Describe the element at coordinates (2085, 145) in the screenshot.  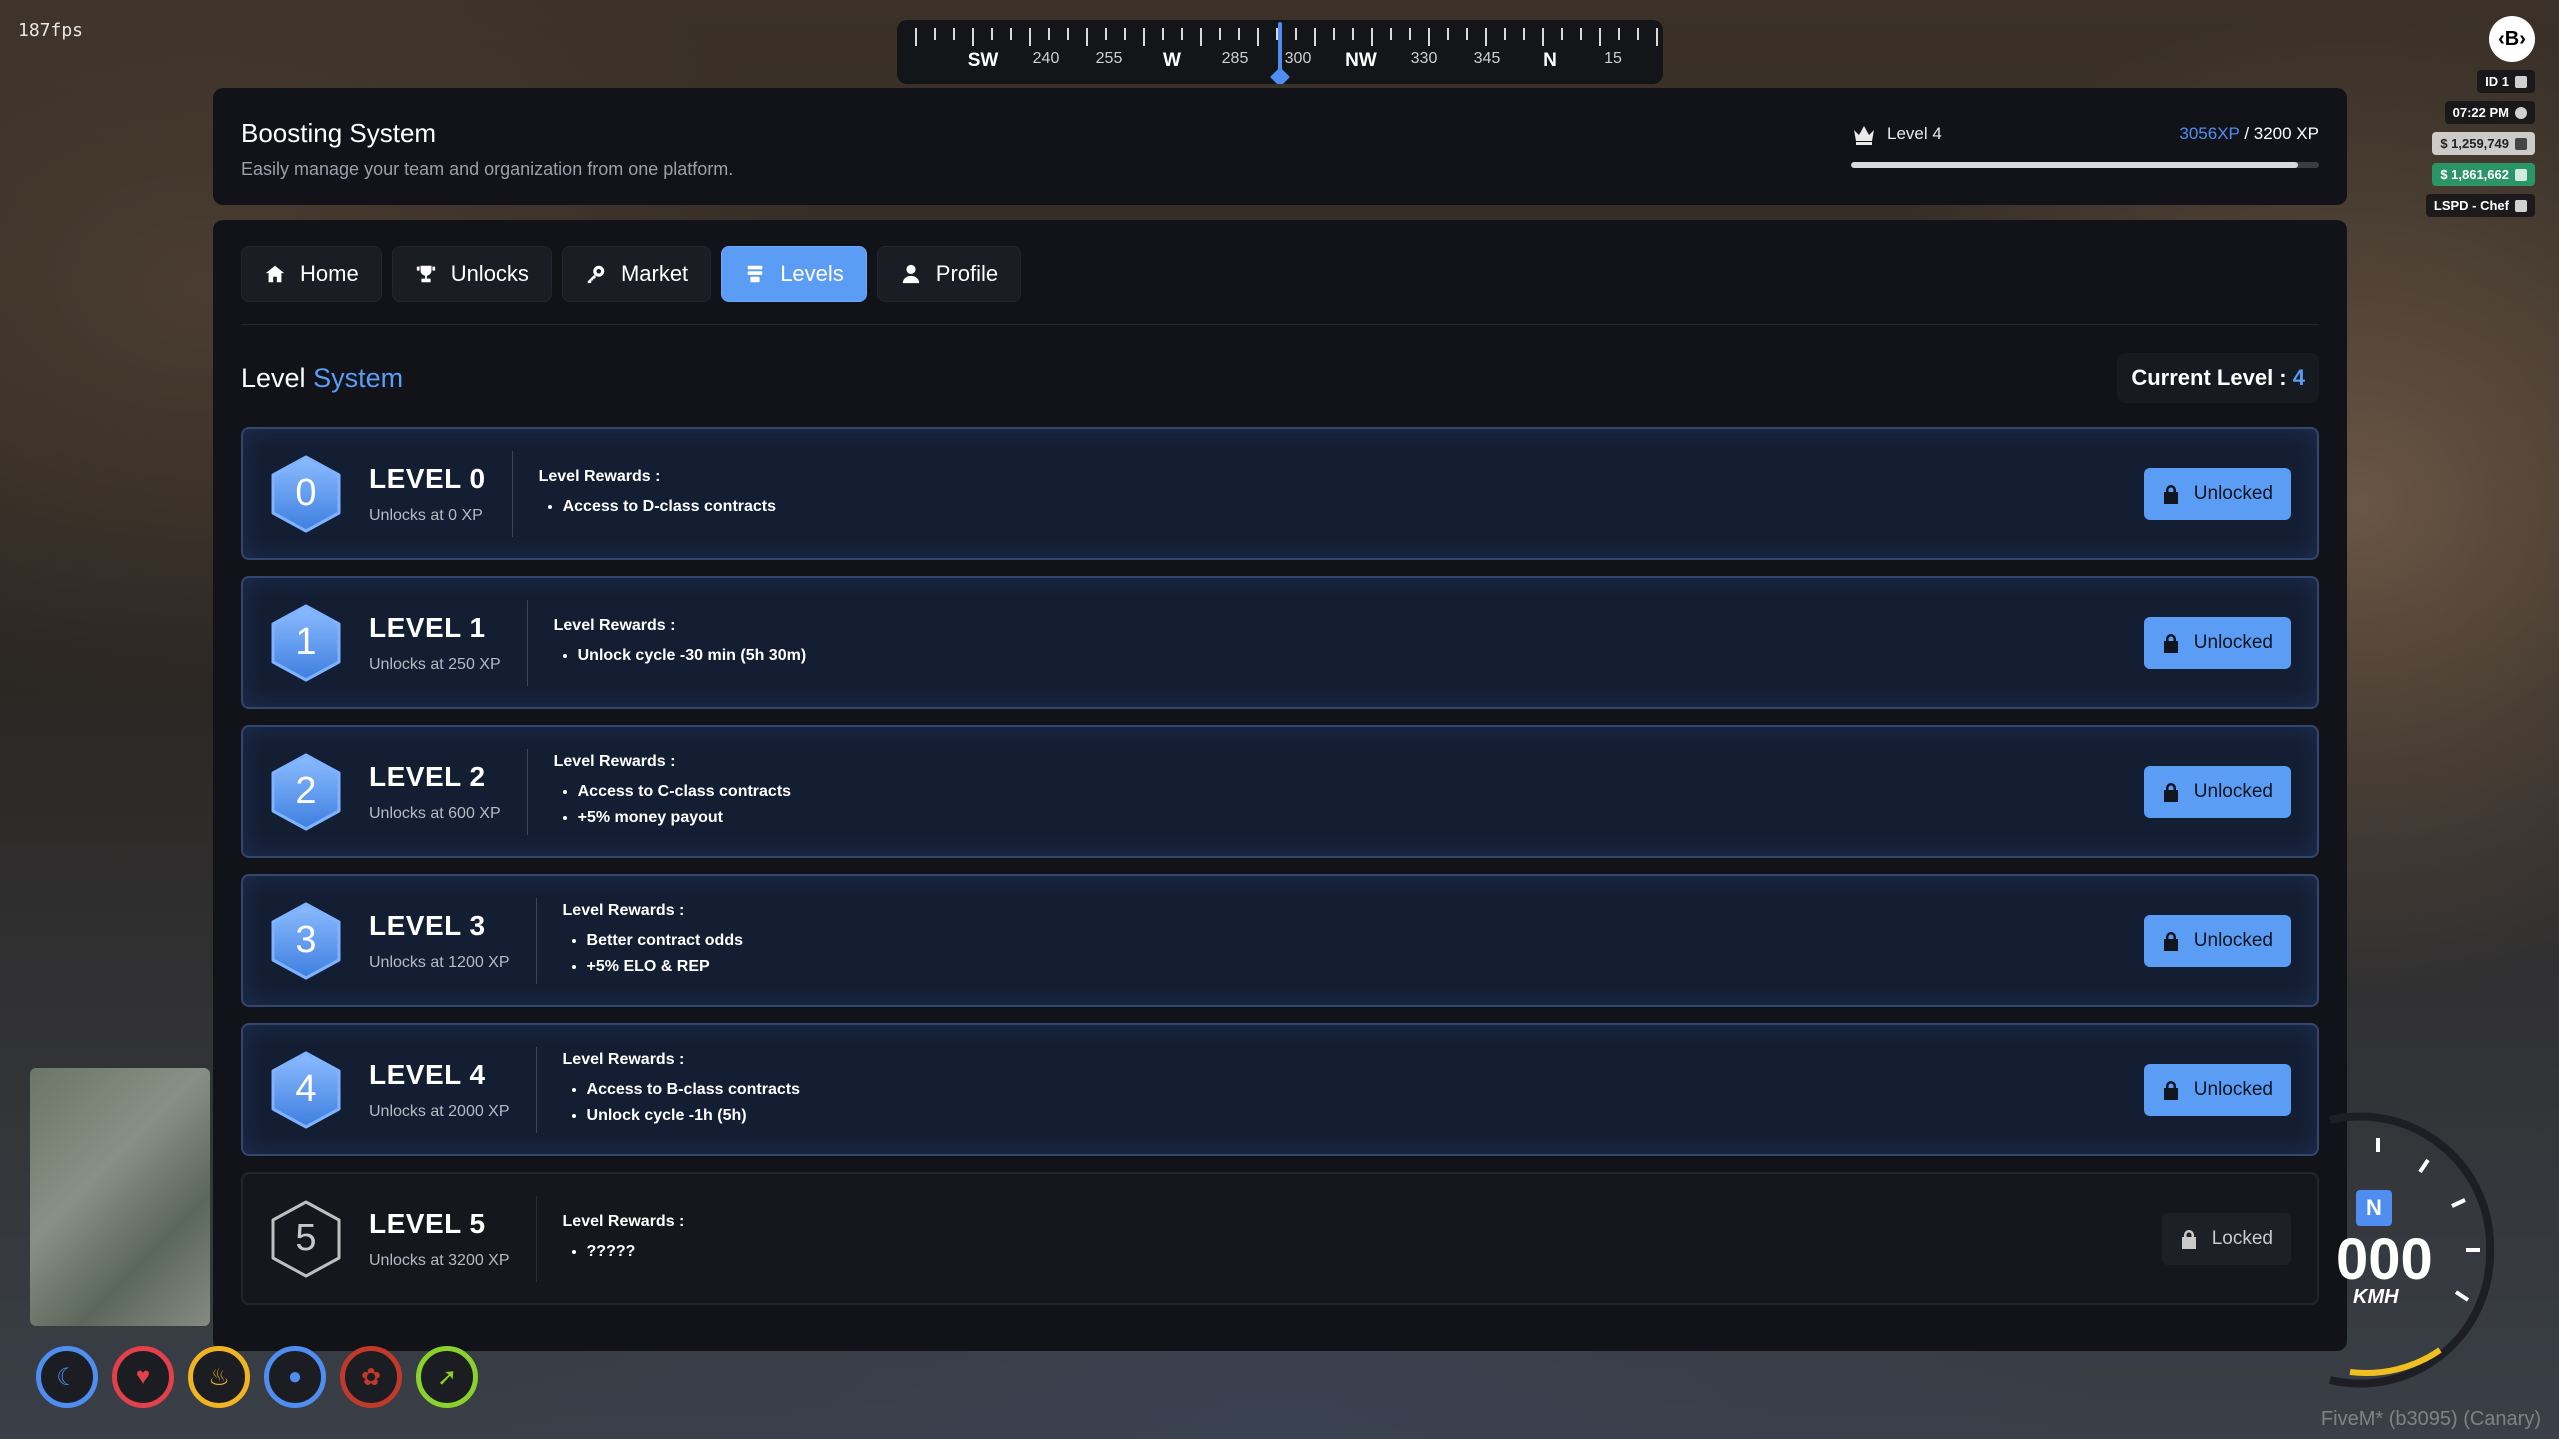
I see `xp-progress: Level 4 3056XP / 3200 XP` at that location.